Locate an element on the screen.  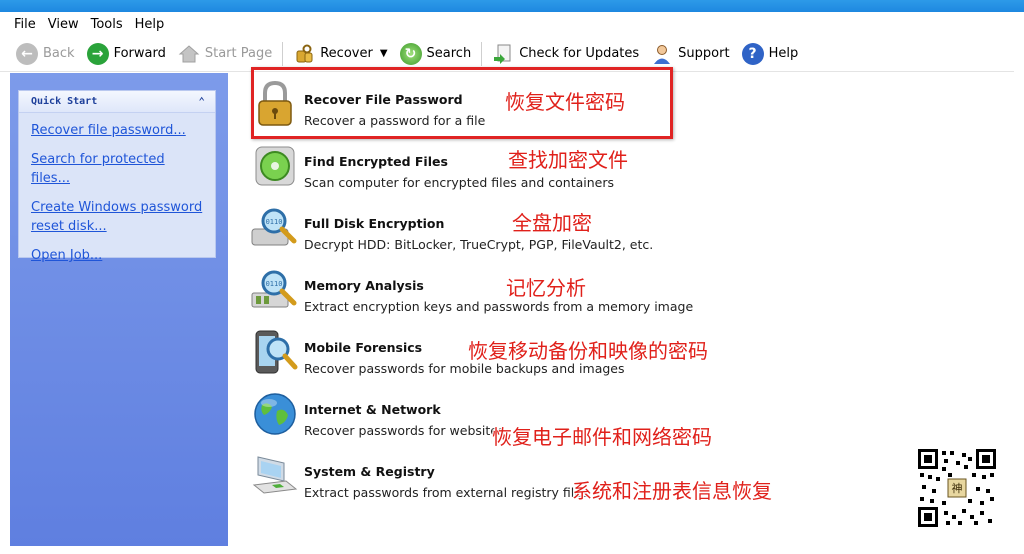
quick-start-title: Quick Start is located at coordinates (64, 101).